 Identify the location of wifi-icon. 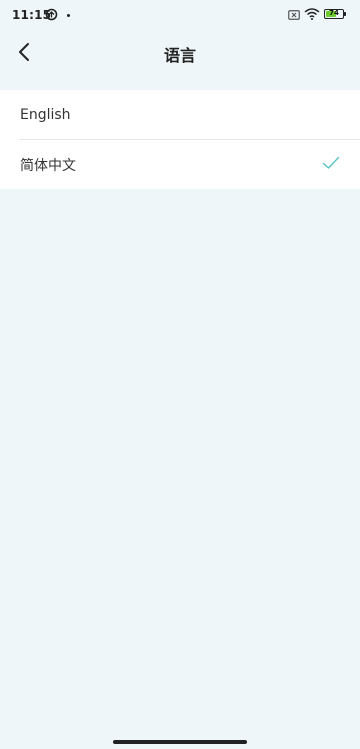
(312, 15).